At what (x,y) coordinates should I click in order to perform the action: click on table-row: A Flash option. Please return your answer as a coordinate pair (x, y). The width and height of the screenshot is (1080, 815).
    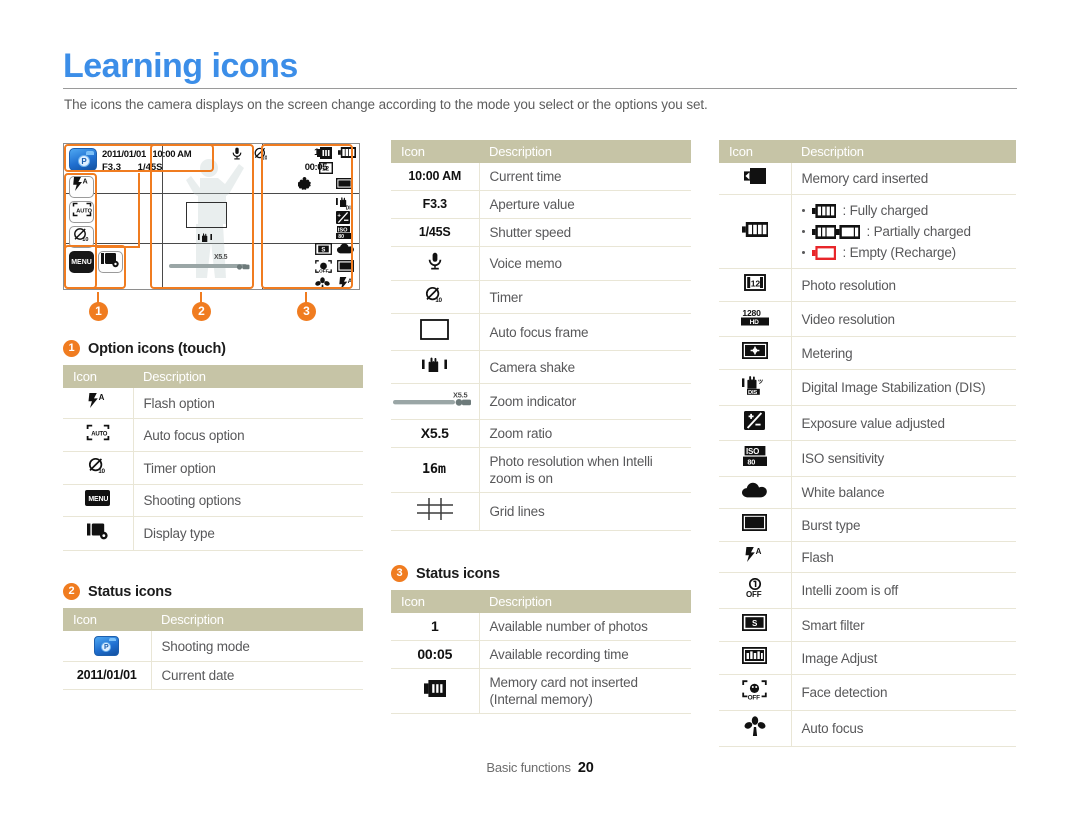
    Looking at the image, I should click on (213, 403).